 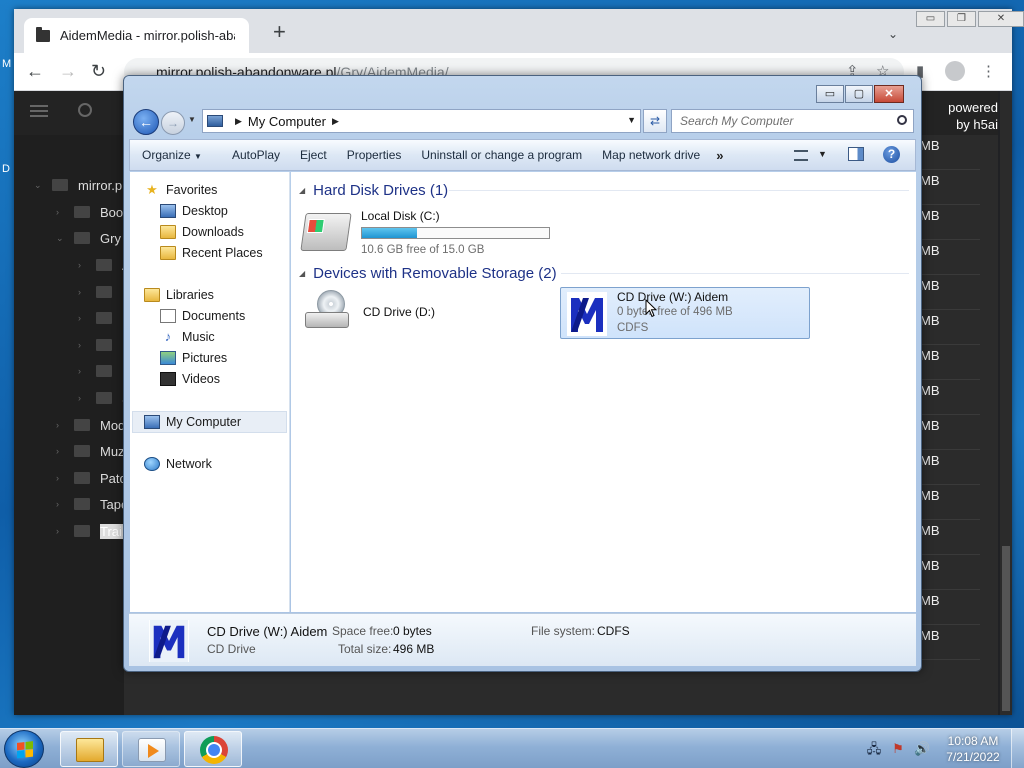 What do you see at coordinates (279, 32) in the screenshot?
I see `new-tab-button: +` at bounding box center [279, 32].